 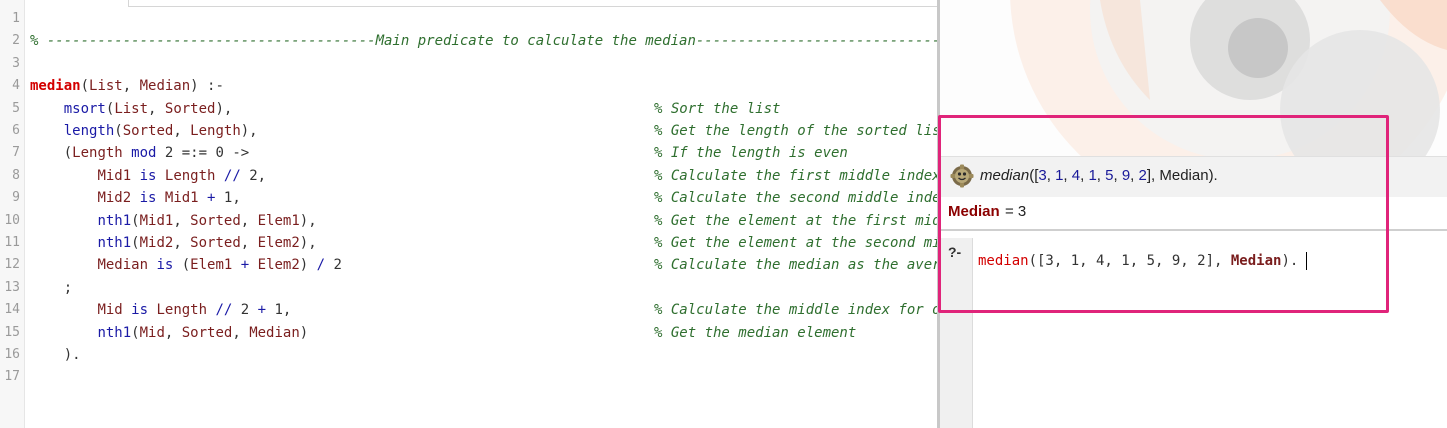 What do you see at coordinates (755, 332) in the screenshot?
I see `code-comment: % Get the median element` at bounding box center [755, 332].